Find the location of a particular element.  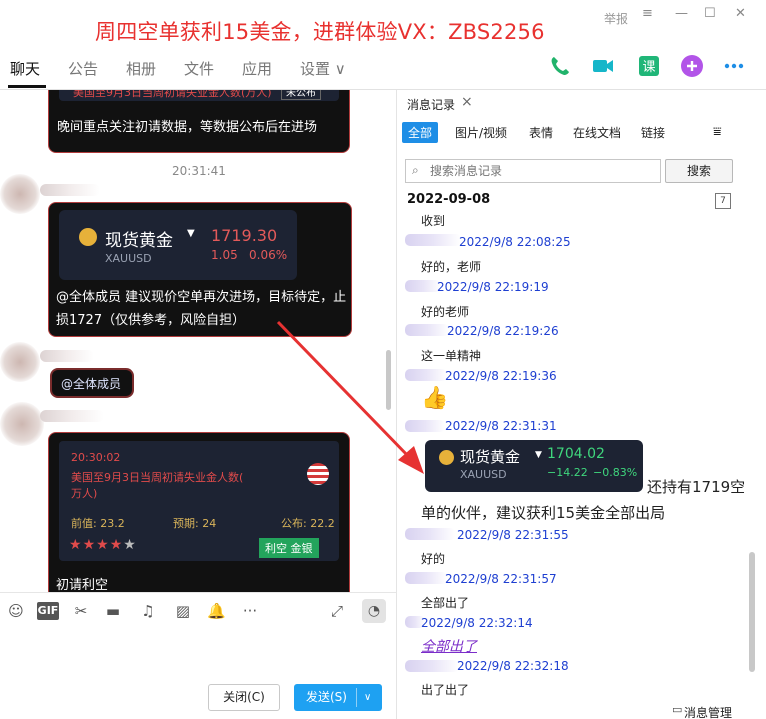

history-scrollbar is located at coordinates (752, 612).